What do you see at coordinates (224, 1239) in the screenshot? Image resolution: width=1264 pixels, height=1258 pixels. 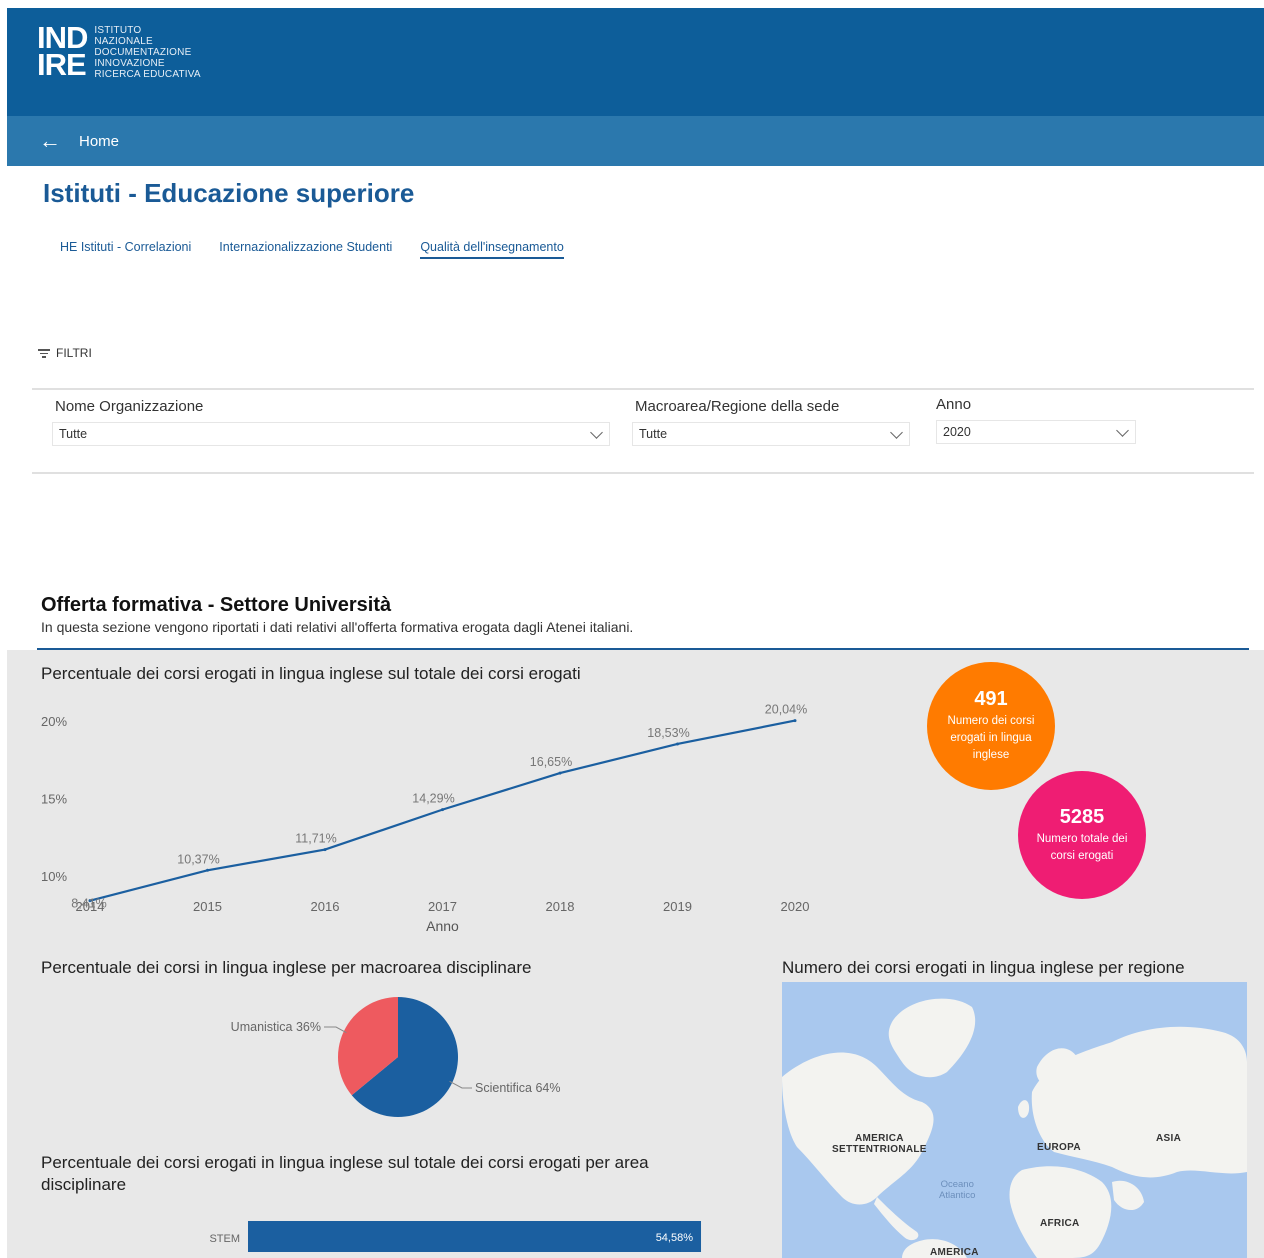 I see `bar-category-label: STEM` at bounding box center [224, 1239].